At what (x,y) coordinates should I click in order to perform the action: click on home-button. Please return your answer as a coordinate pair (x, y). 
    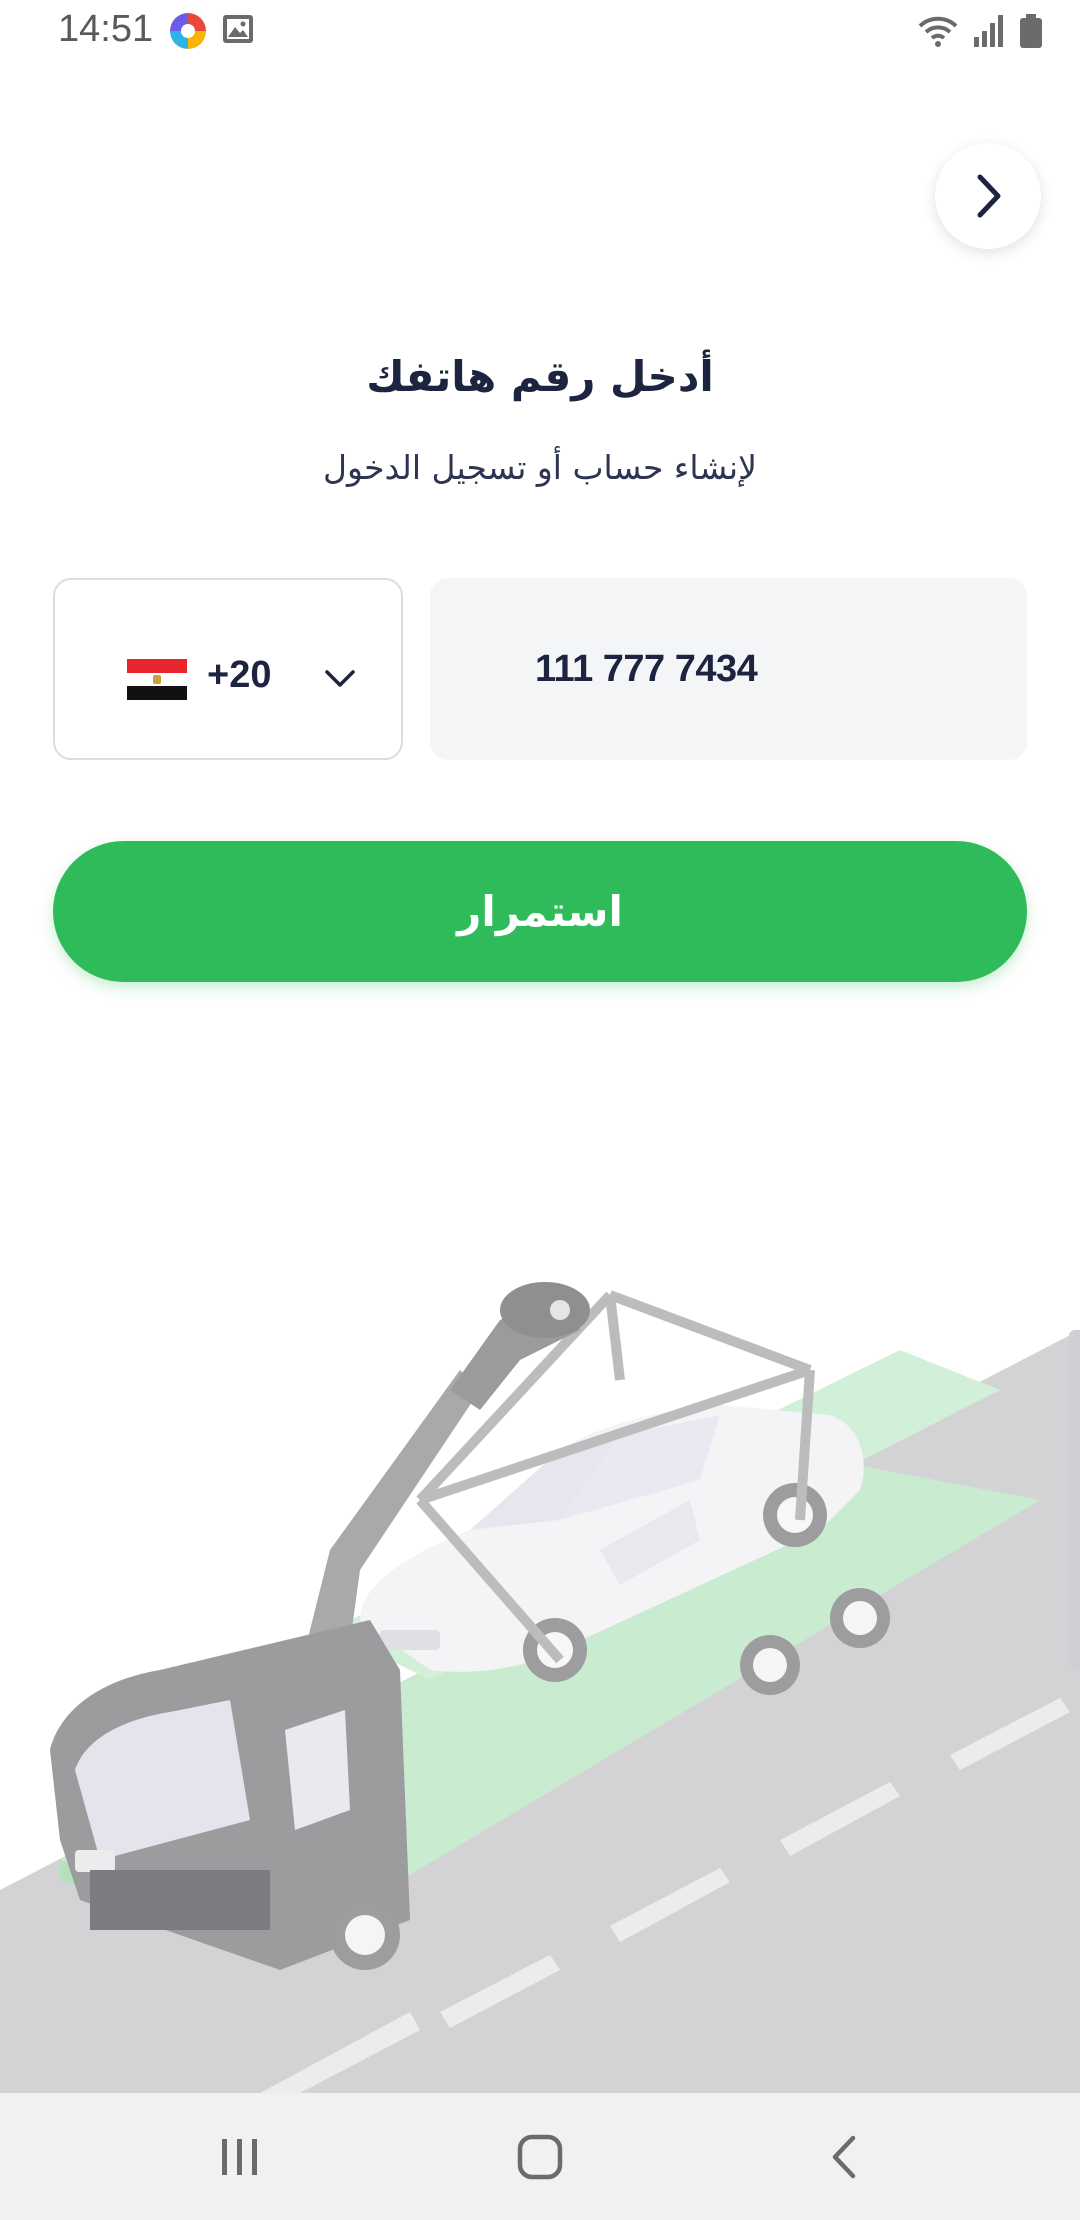
    Looking at the image, I should click on (540, 2156).